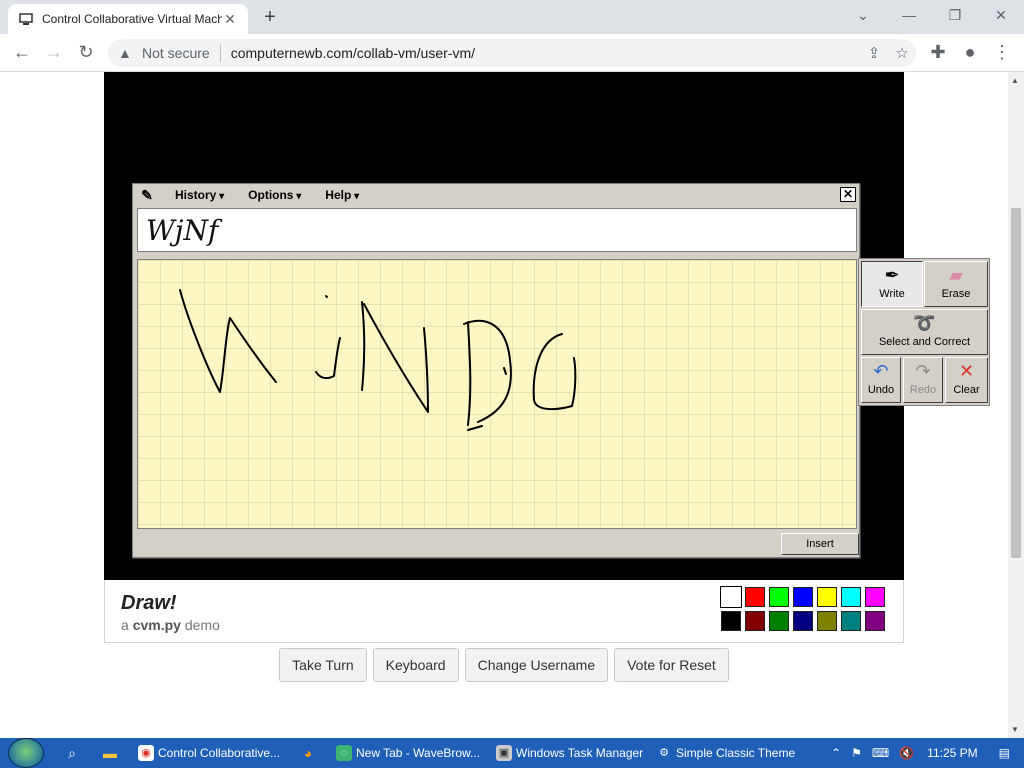 The width and height of the screenshot is (1024, 768). Describe the element at coordinates (881, 380) in the screenshot. I see `undo-button: ↶ Undo` at that location.